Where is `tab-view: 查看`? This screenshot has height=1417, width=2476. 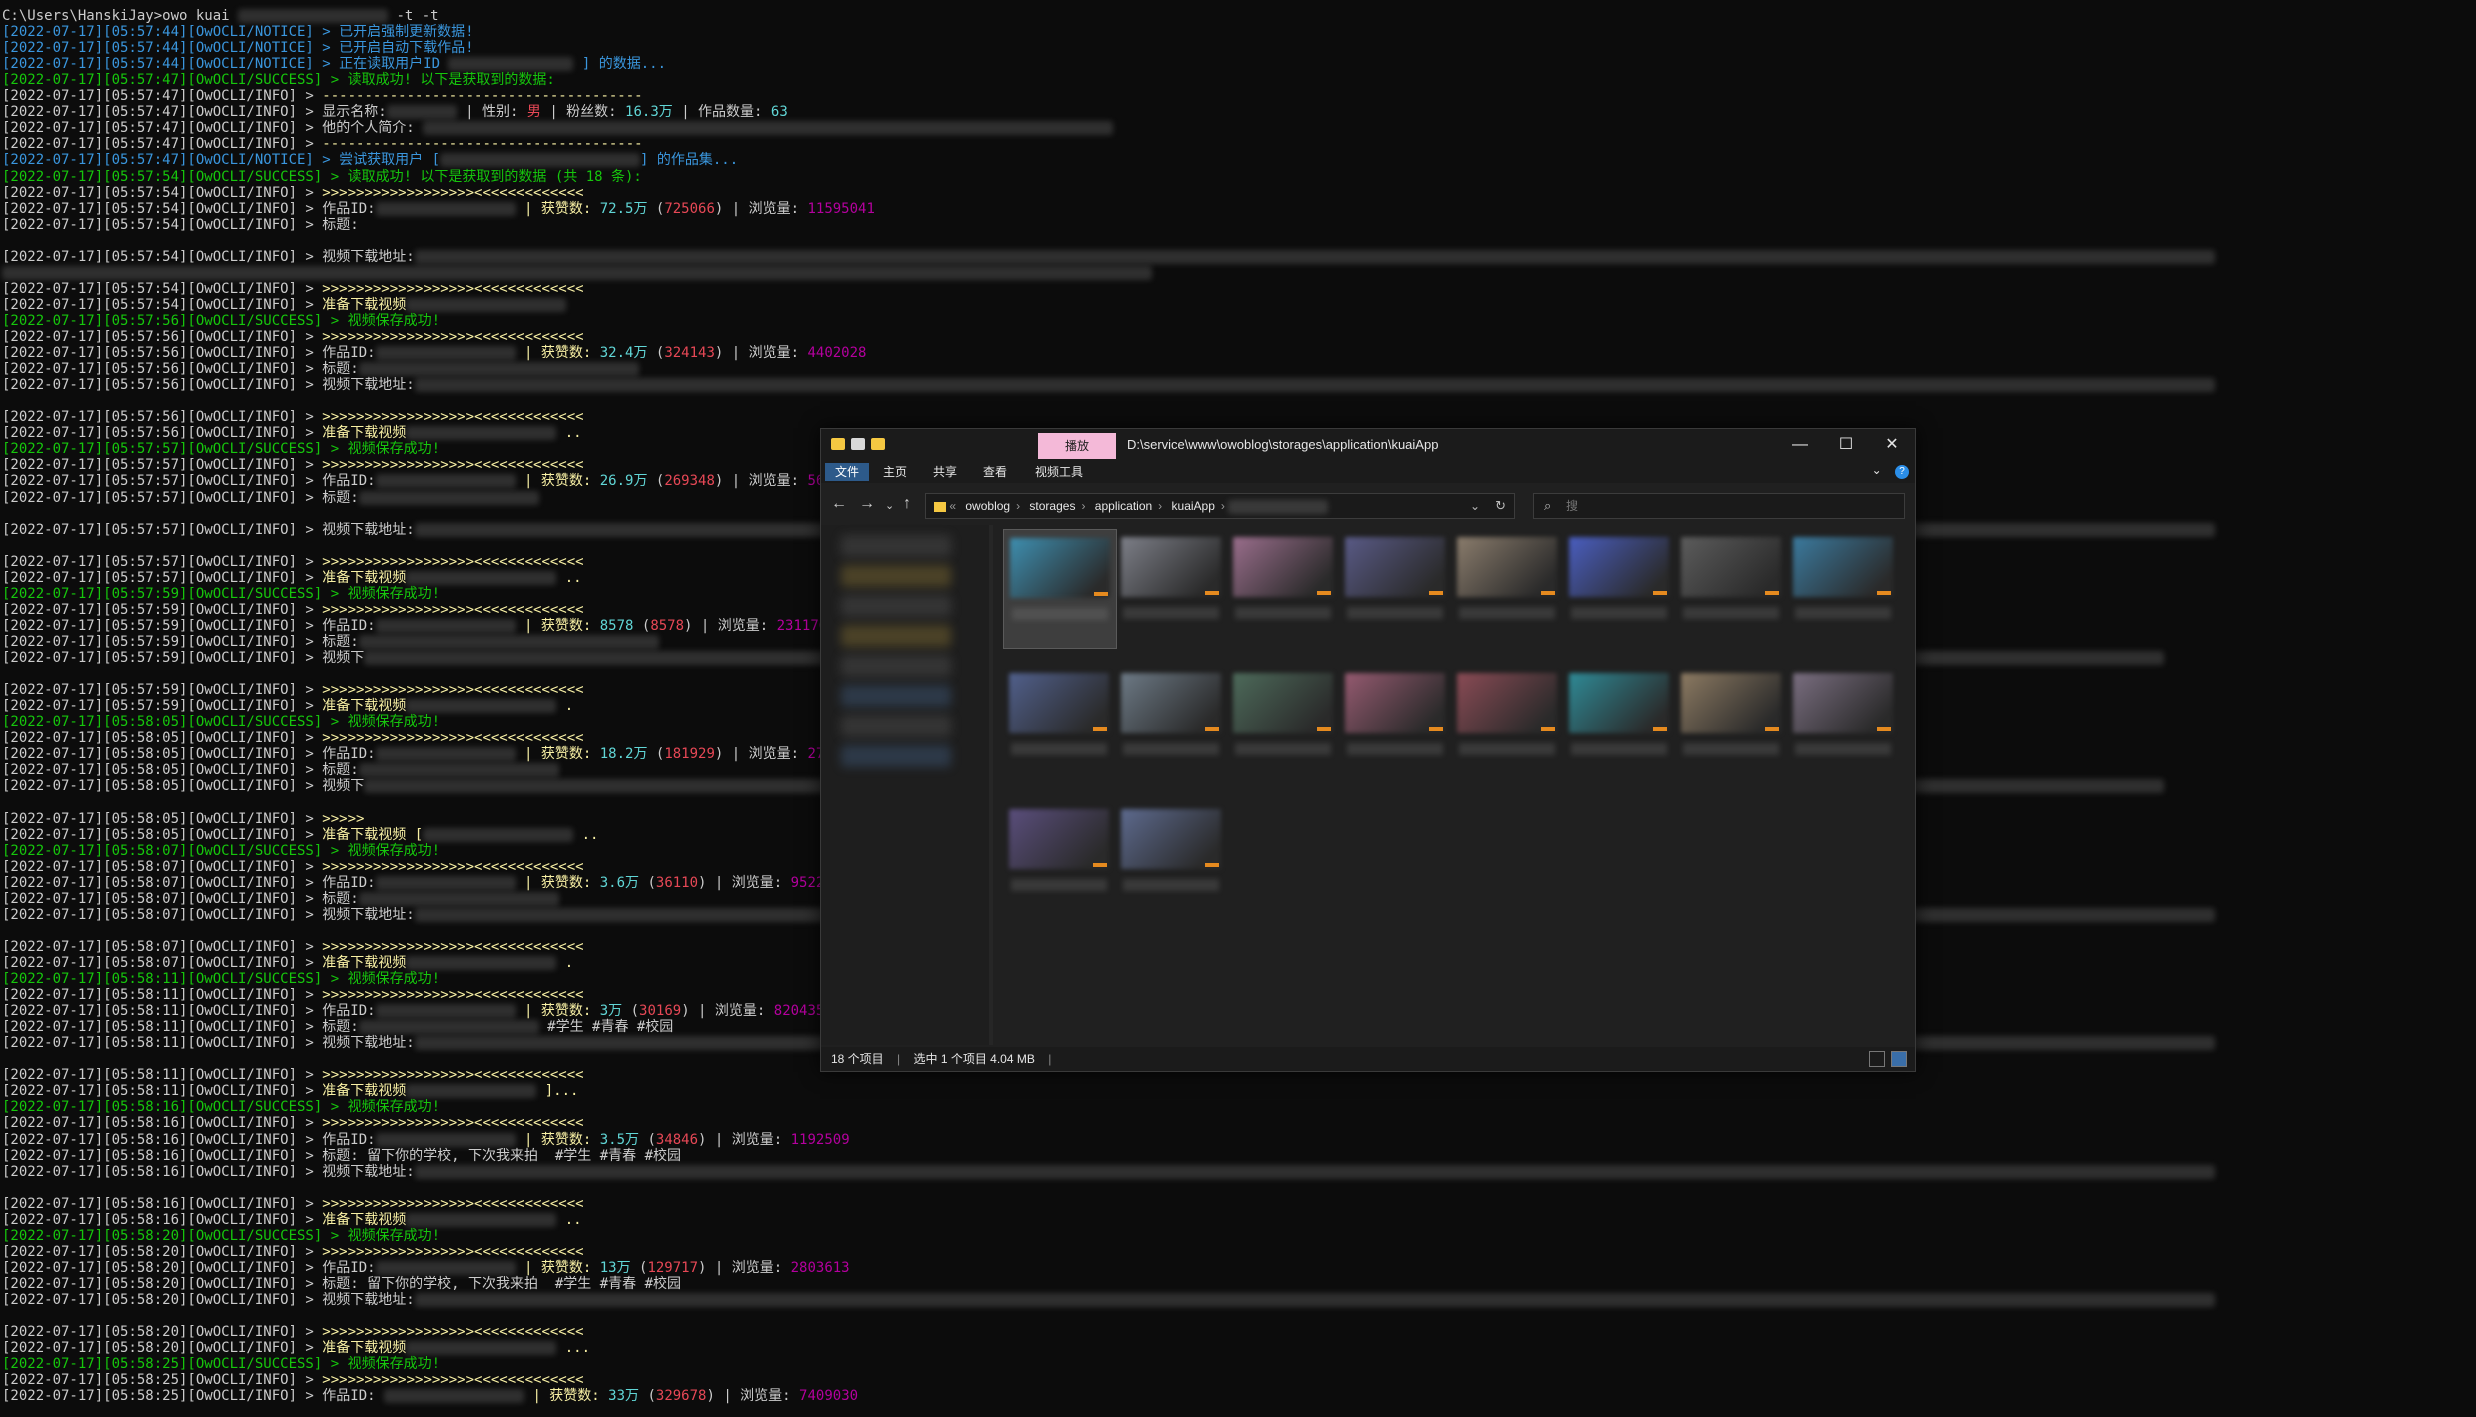 tab-view: 查看 is located at coordinates (995, 472).